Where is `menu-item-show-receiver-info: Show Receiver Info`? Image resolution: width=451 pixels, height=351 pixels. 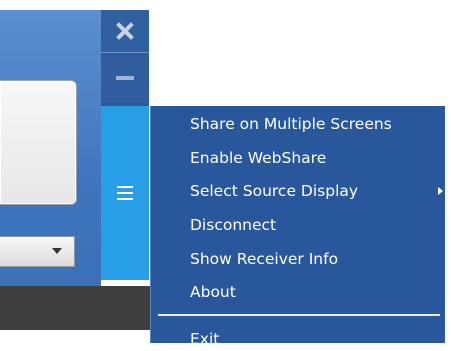 menu-item-show-receiver-info: Show Receiver Info is located at coordinates (264, 259).